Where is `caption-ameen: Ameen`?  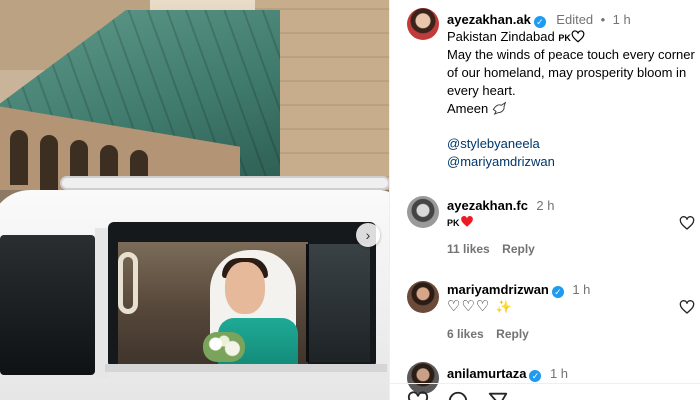
caption-ameen: Ameen is located at coordinates (477, 109).